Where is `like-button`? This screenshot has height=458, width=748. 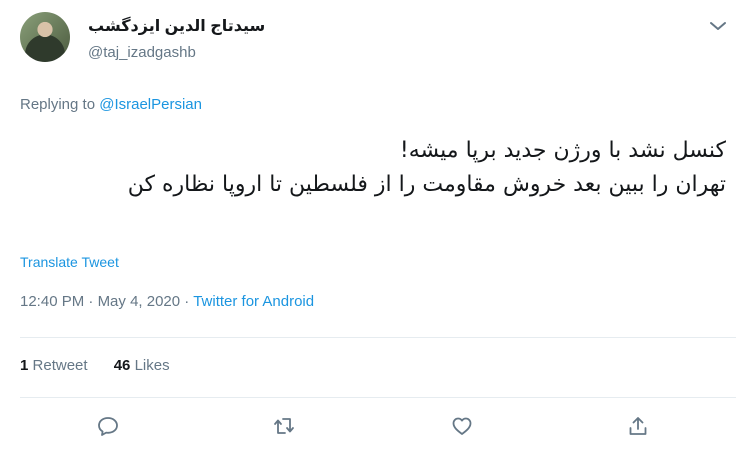
like-button is located at coordinates (464, 428).